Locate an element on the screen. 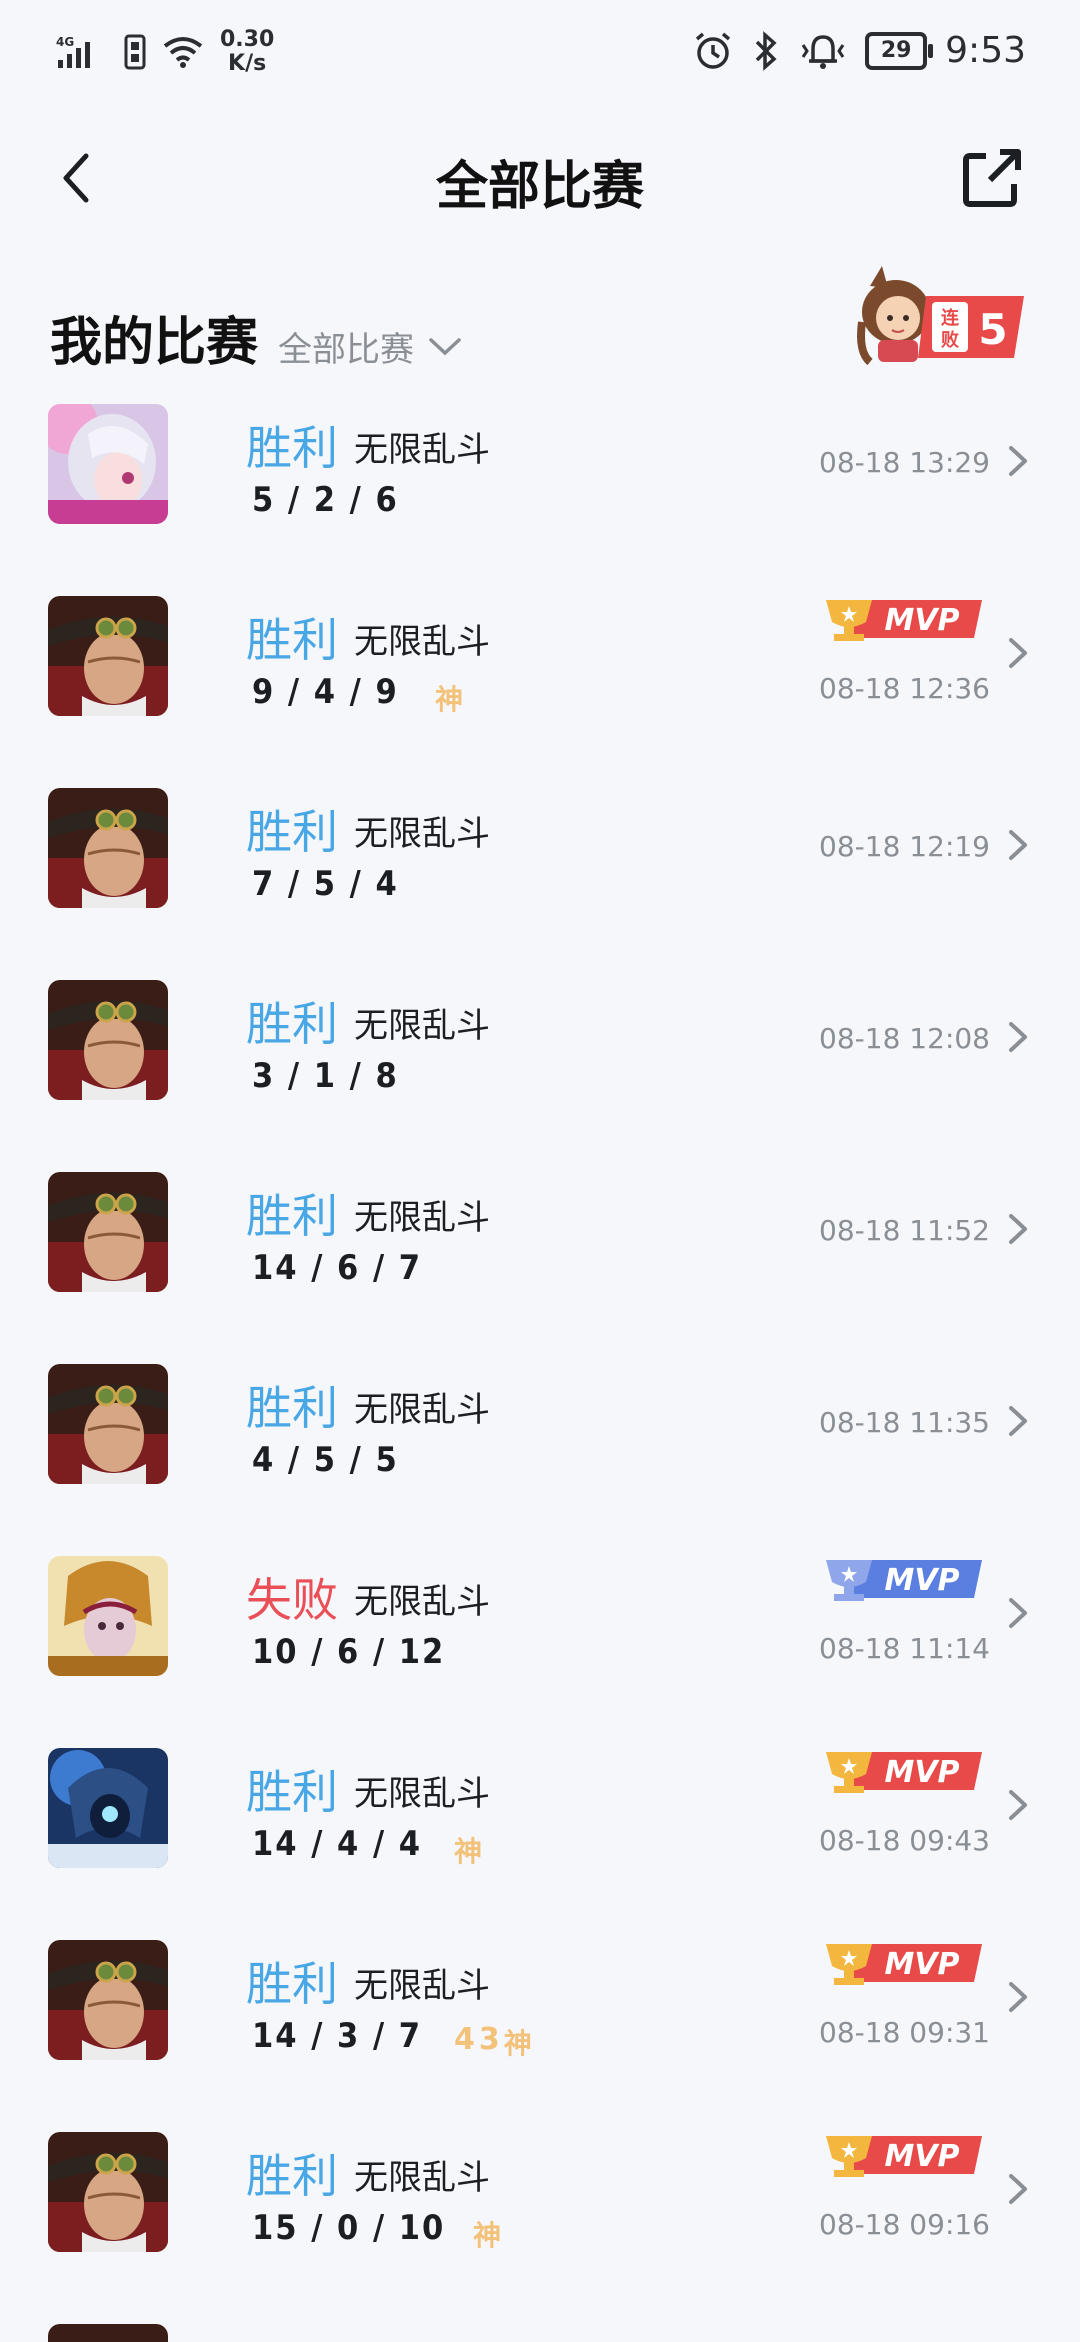 The image size is (1080, 2342). match-row: 胜利 无限乱斗 9 / 4 / 9 神 MVP 08-18 12:36 is located at coordinates (540, 690).